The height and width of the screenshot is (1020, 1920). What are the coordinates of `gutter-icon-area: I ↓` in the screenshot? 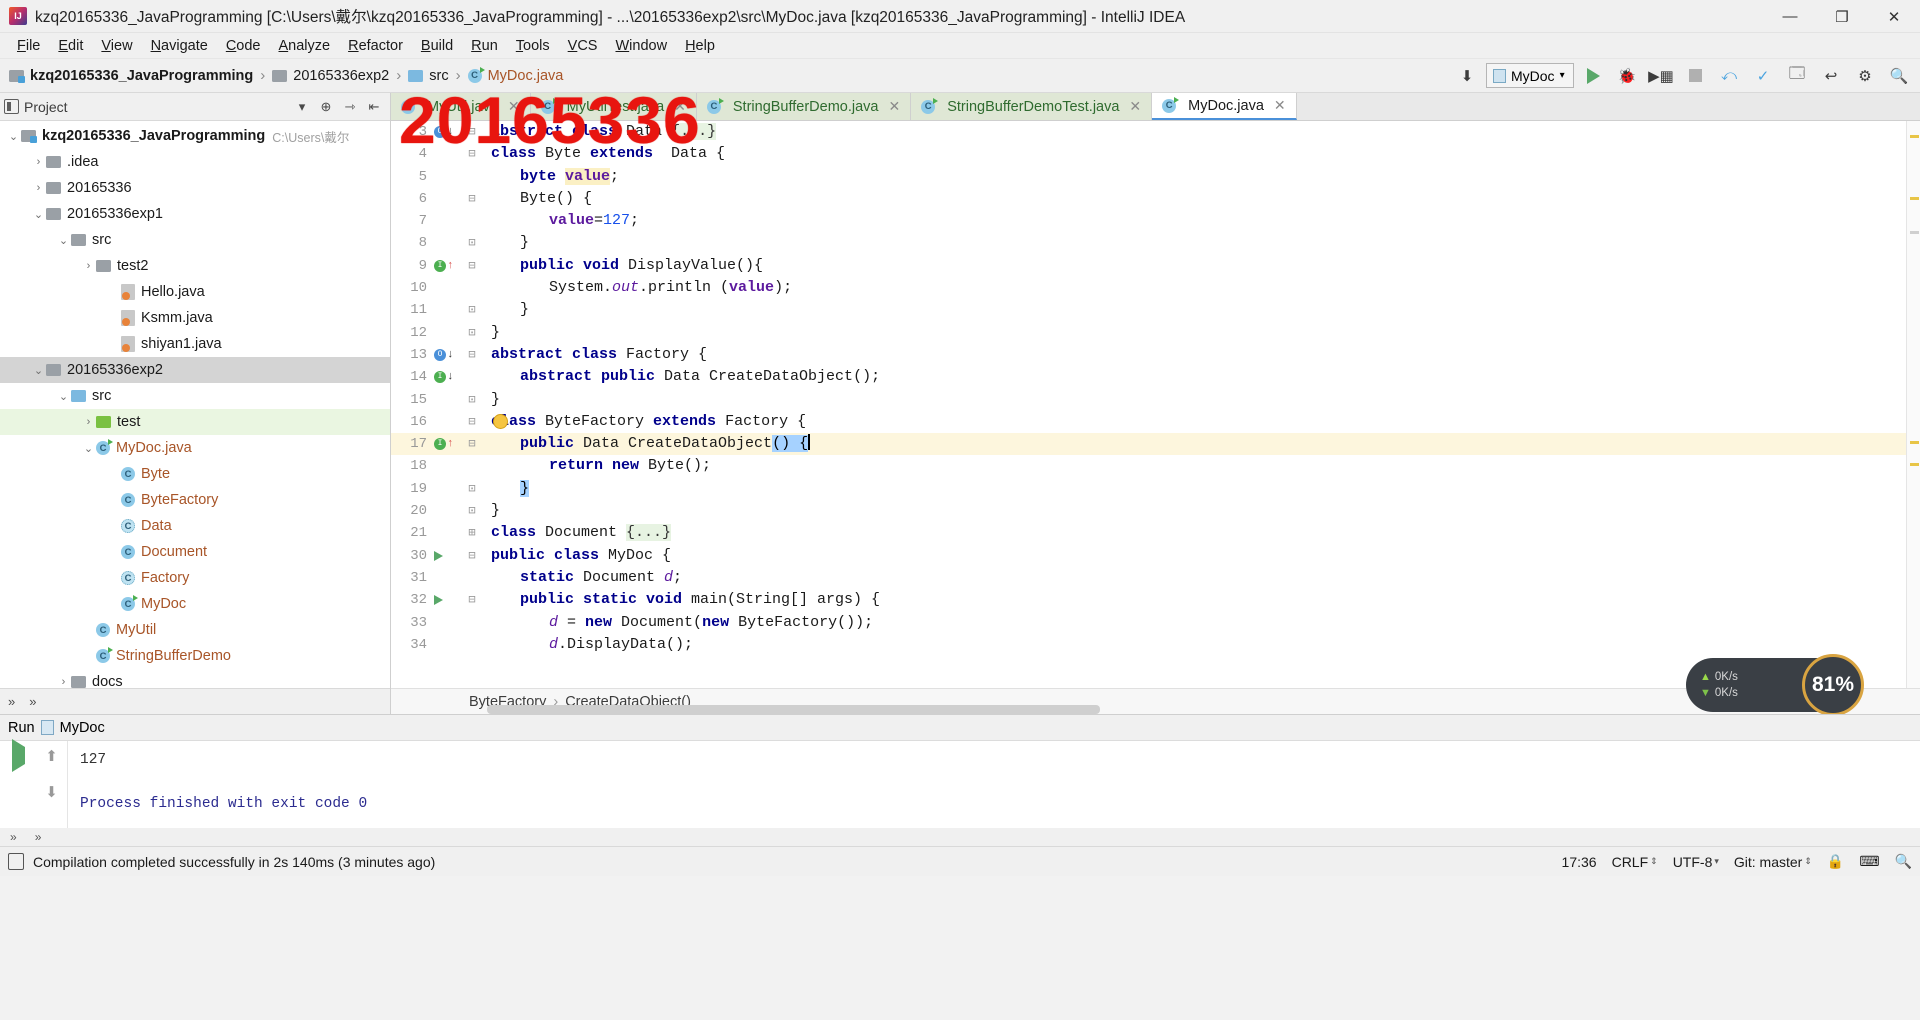 It's located at (446, 377).